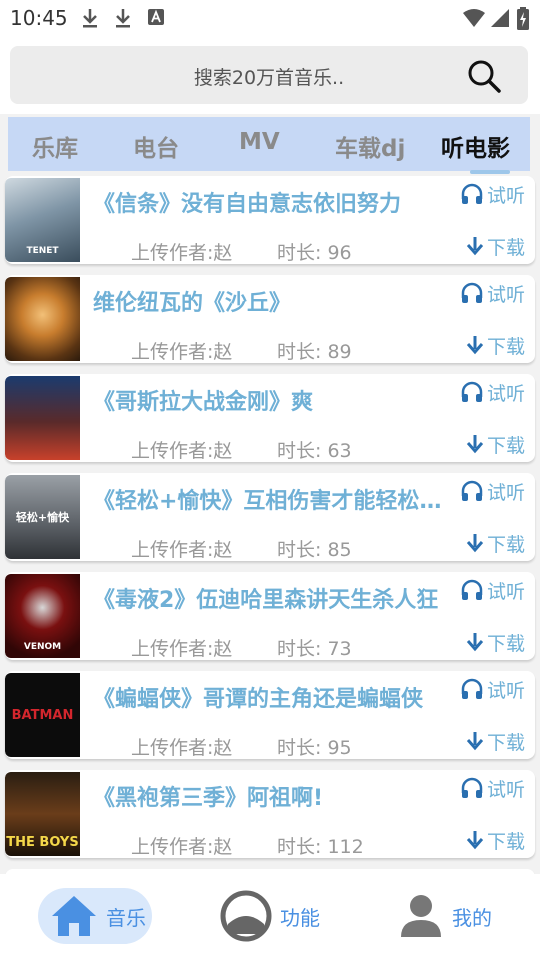 Image resolution: width=540 pixels, height=960 pixels. Describe the element at coordinates (453, 916) in the screenshot. I see `nav-mine: 我的` at that location.